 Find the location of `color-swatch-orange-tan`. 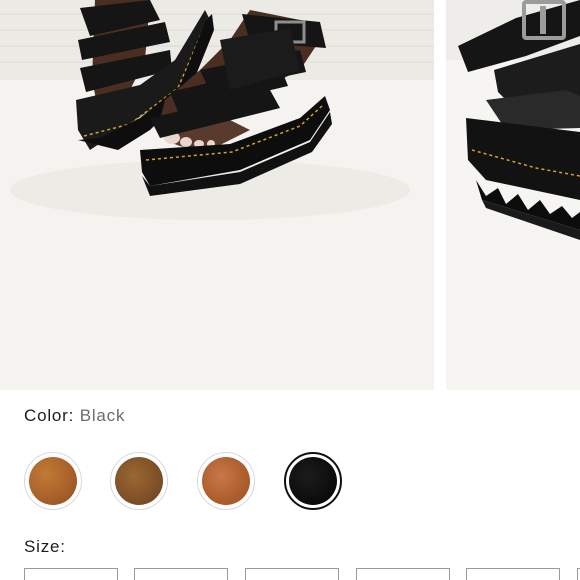

color-swatch-orange-tan is located at coordinates (226, 481).